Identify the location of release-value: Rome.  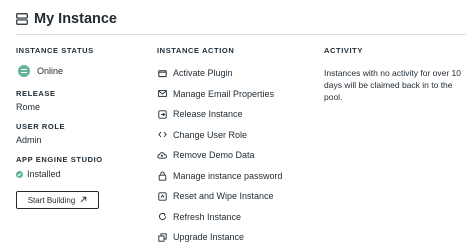
(28, 107).